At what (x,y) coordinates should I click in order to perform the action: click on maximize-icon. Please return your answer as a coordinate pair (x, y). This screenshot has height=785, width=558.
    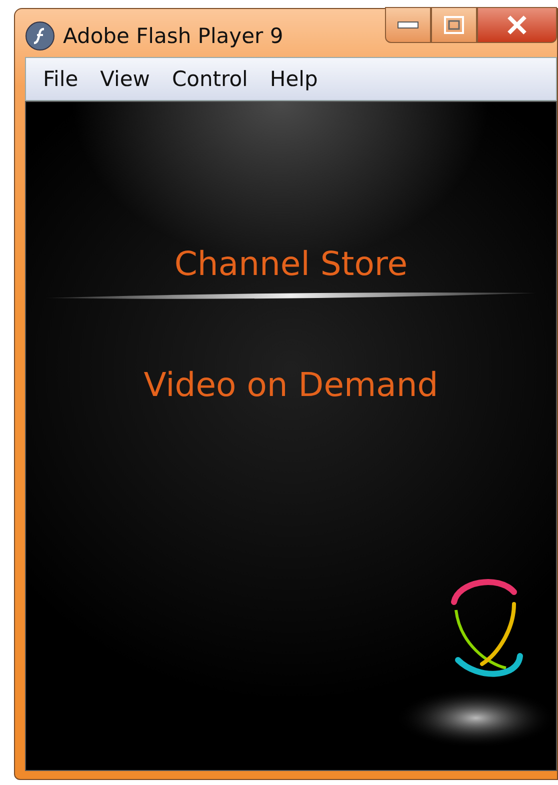
    Looking at the image, I should click on (454, 25).